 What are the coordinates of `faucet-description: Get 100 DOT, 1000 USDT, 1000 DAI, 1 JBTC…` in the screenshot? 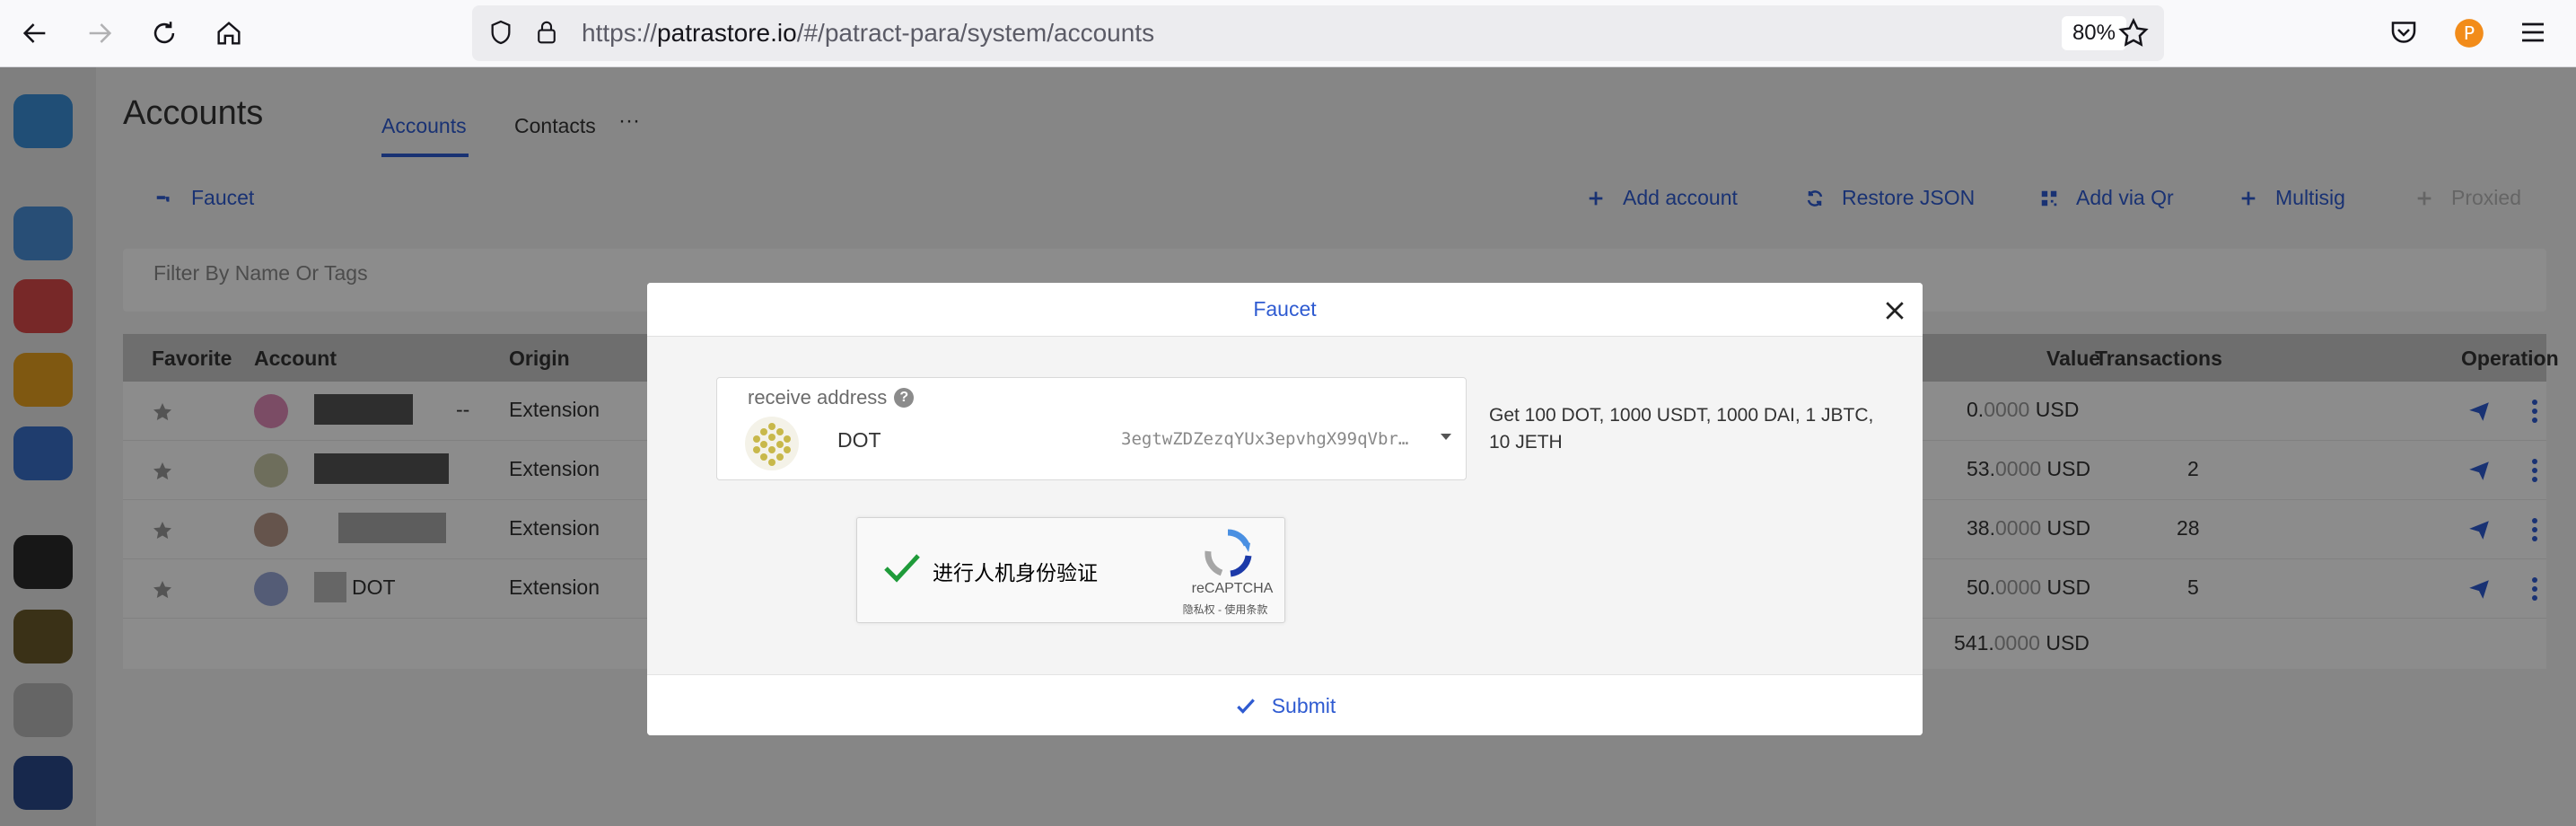 It's located at (1681, 429).